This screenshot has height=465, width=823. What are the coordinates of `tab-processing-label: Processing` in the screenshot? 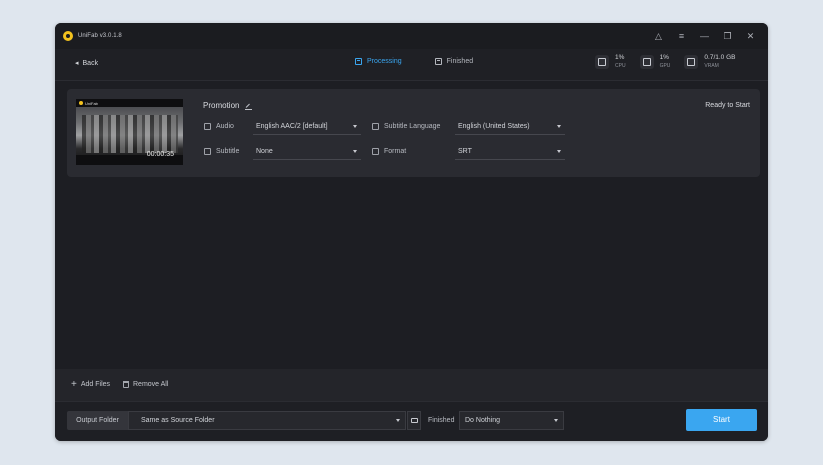 It's located at (384, 61).